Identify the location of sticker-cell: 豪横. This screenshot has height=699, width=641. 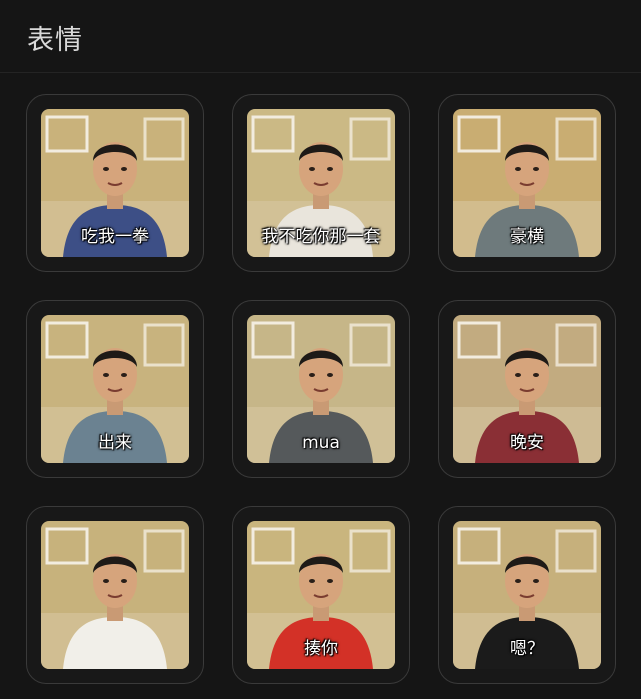
(527, 183).